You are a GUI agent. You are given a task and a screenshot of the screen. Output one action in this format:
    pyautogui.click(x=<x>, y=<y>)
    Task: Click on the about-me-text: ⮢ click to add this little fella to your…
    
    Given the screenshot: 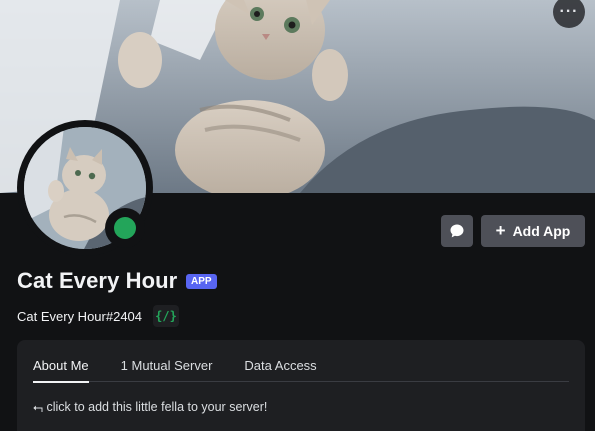 What is the action you would take?
    pyautogui.click(x=150, y=407)
    